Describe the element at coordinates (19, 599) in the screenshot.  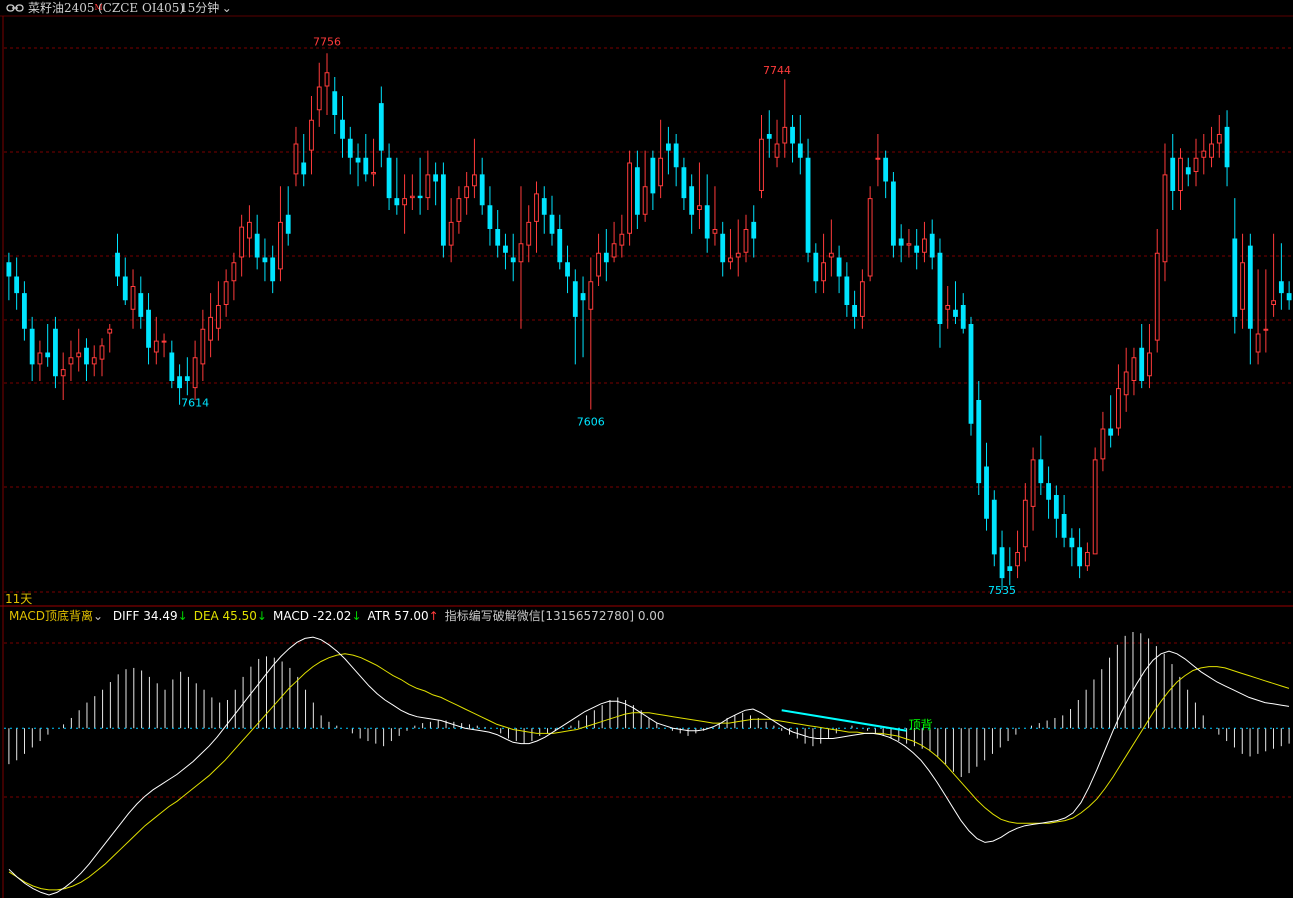
I see `day-count-label: 11天` at that location.